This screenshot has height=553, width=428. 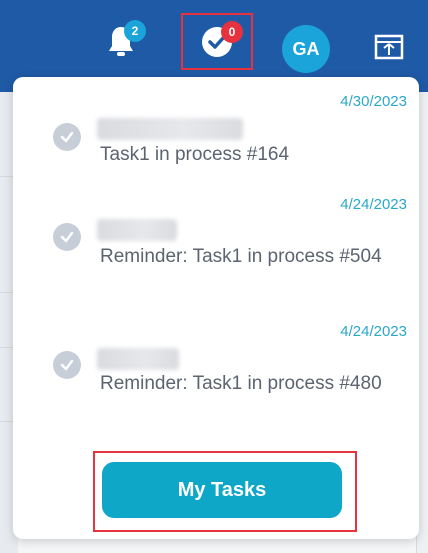 What do you see at coordinates (135, 31) in the screenshot?
I see `notification-count-badge: 2` at bounding box center [135, 31].